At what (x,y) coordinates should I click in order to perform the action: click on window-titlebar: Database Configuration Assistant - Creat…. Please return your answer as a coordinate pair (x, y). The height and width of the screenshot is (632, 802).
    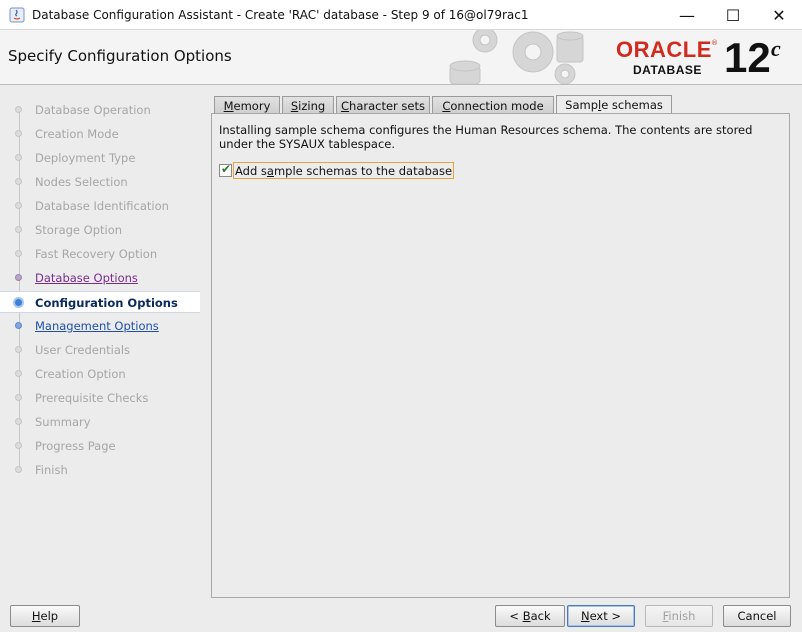
    Looking at the image, I should click on (401, 15).